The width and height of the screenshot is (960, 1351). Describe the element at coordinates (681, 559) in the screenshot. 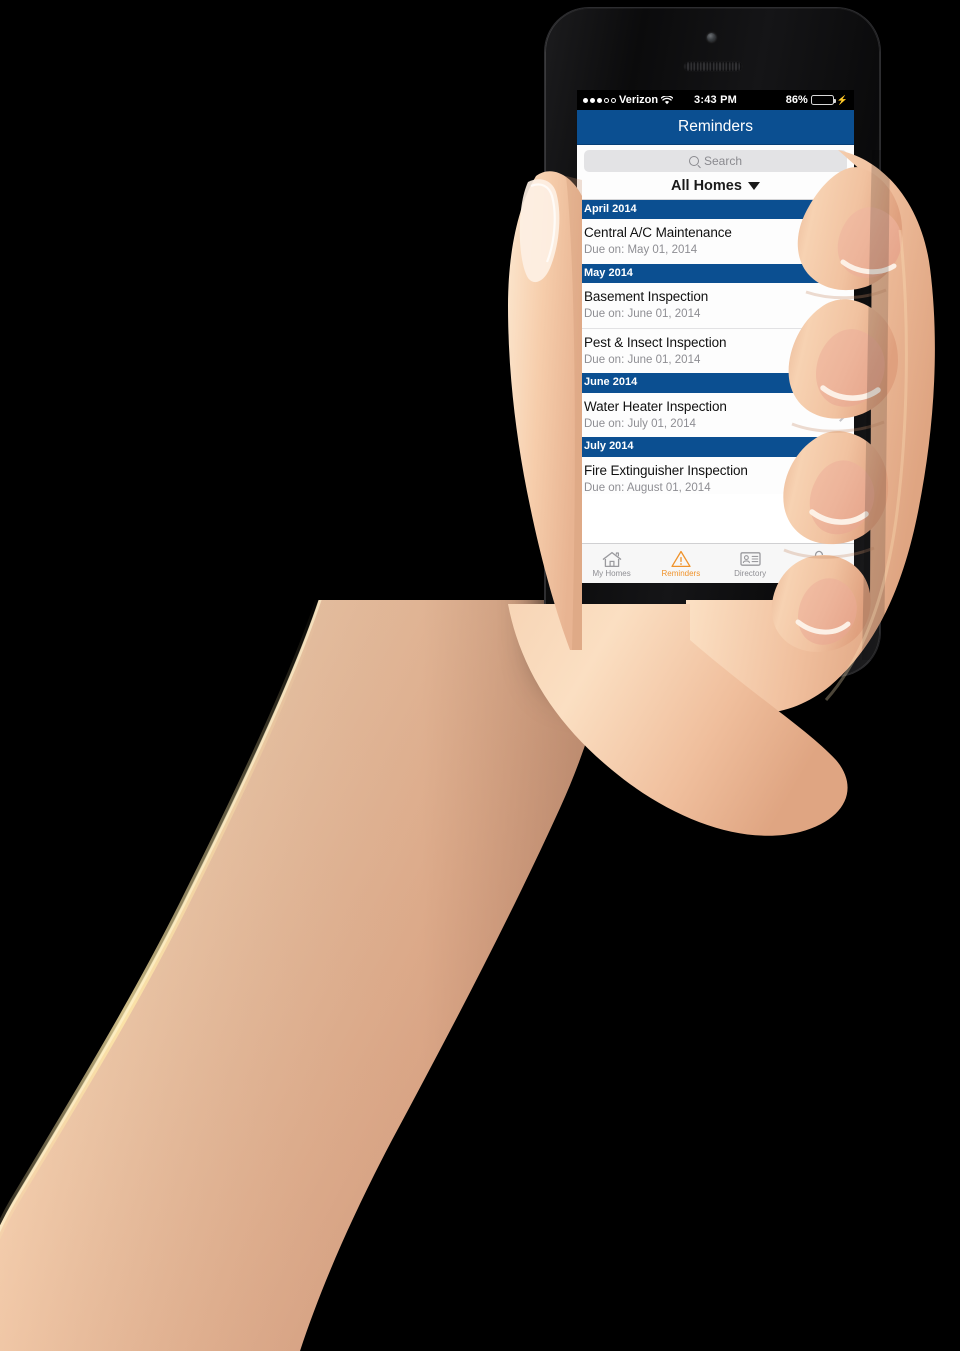

I see `warning-triangle-icon` at that location.